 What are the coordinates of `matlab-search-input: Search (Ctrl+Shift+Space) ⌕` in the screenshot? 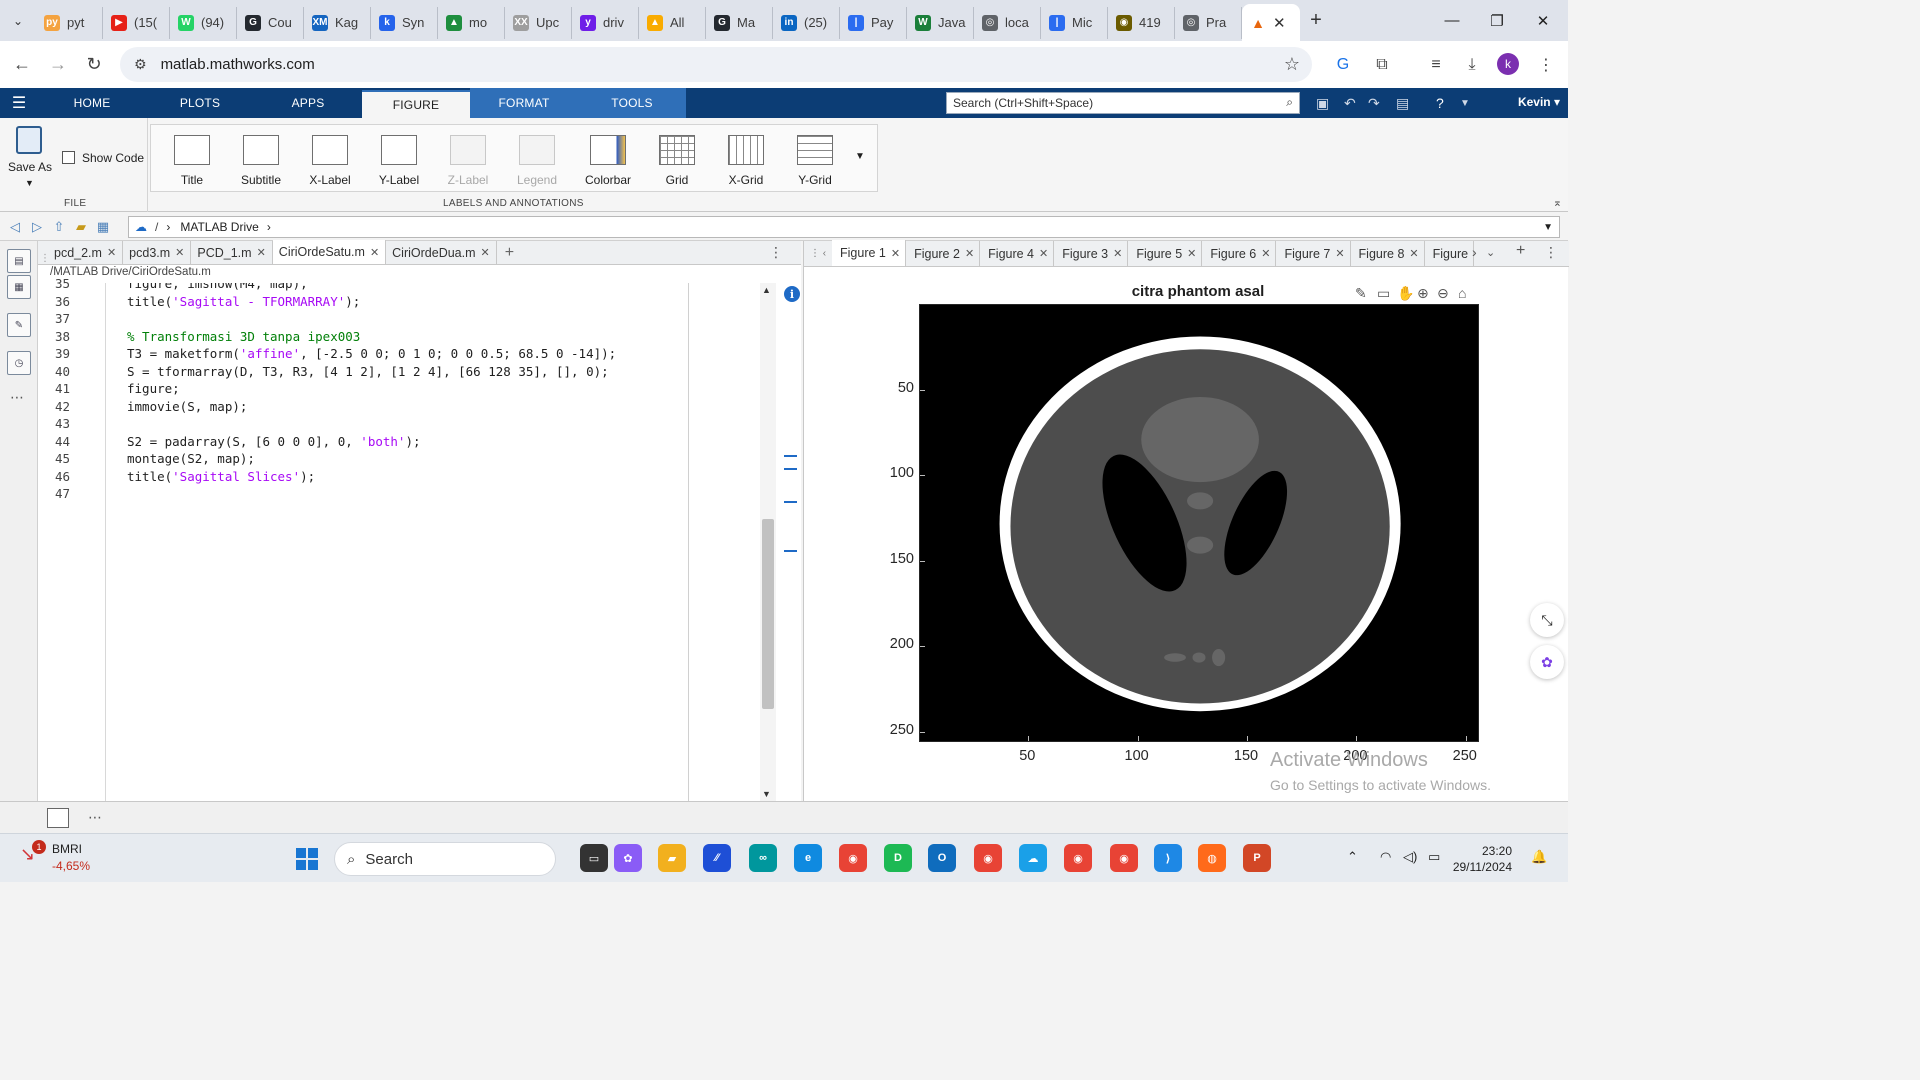 It's located at (1123, 103).